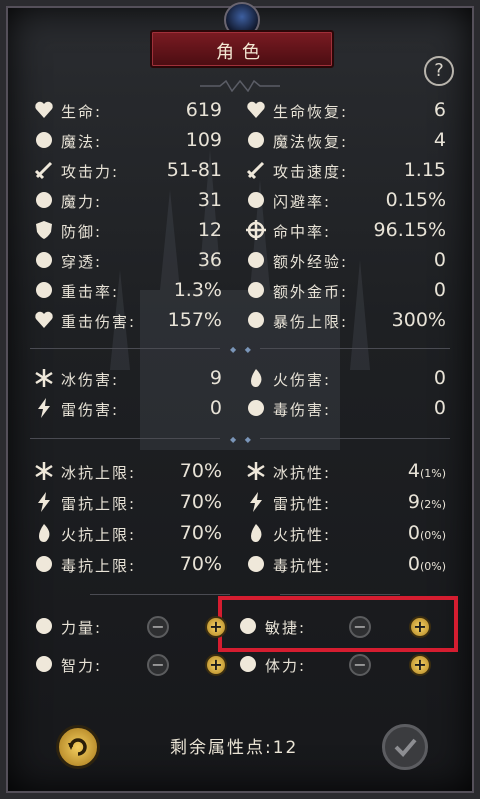 The height and width of the screenshot is (799, 480). What do you see at coordinates (311, 292) in the screenshot?
I see `stat-label: 额外金币:` at bounding box center [311, 292].